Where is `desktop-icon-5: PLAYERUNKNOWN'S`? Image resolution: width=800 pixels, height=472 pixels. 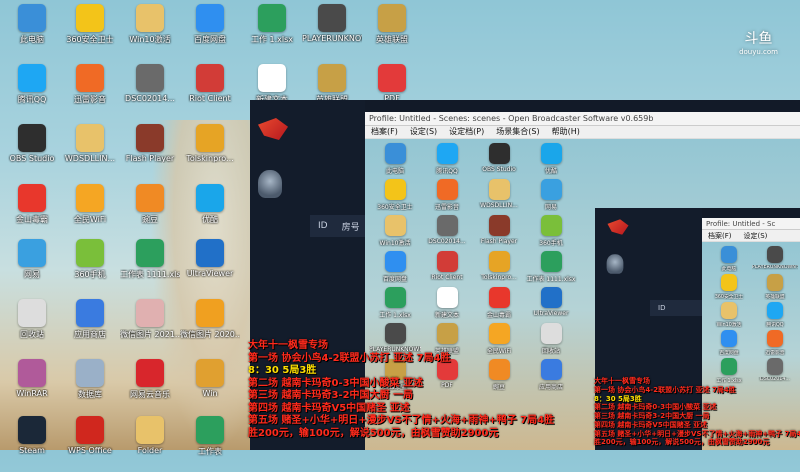 desktop-icon-5: PLAYERUNKNOWN'S is located at coordinates (332, 32).